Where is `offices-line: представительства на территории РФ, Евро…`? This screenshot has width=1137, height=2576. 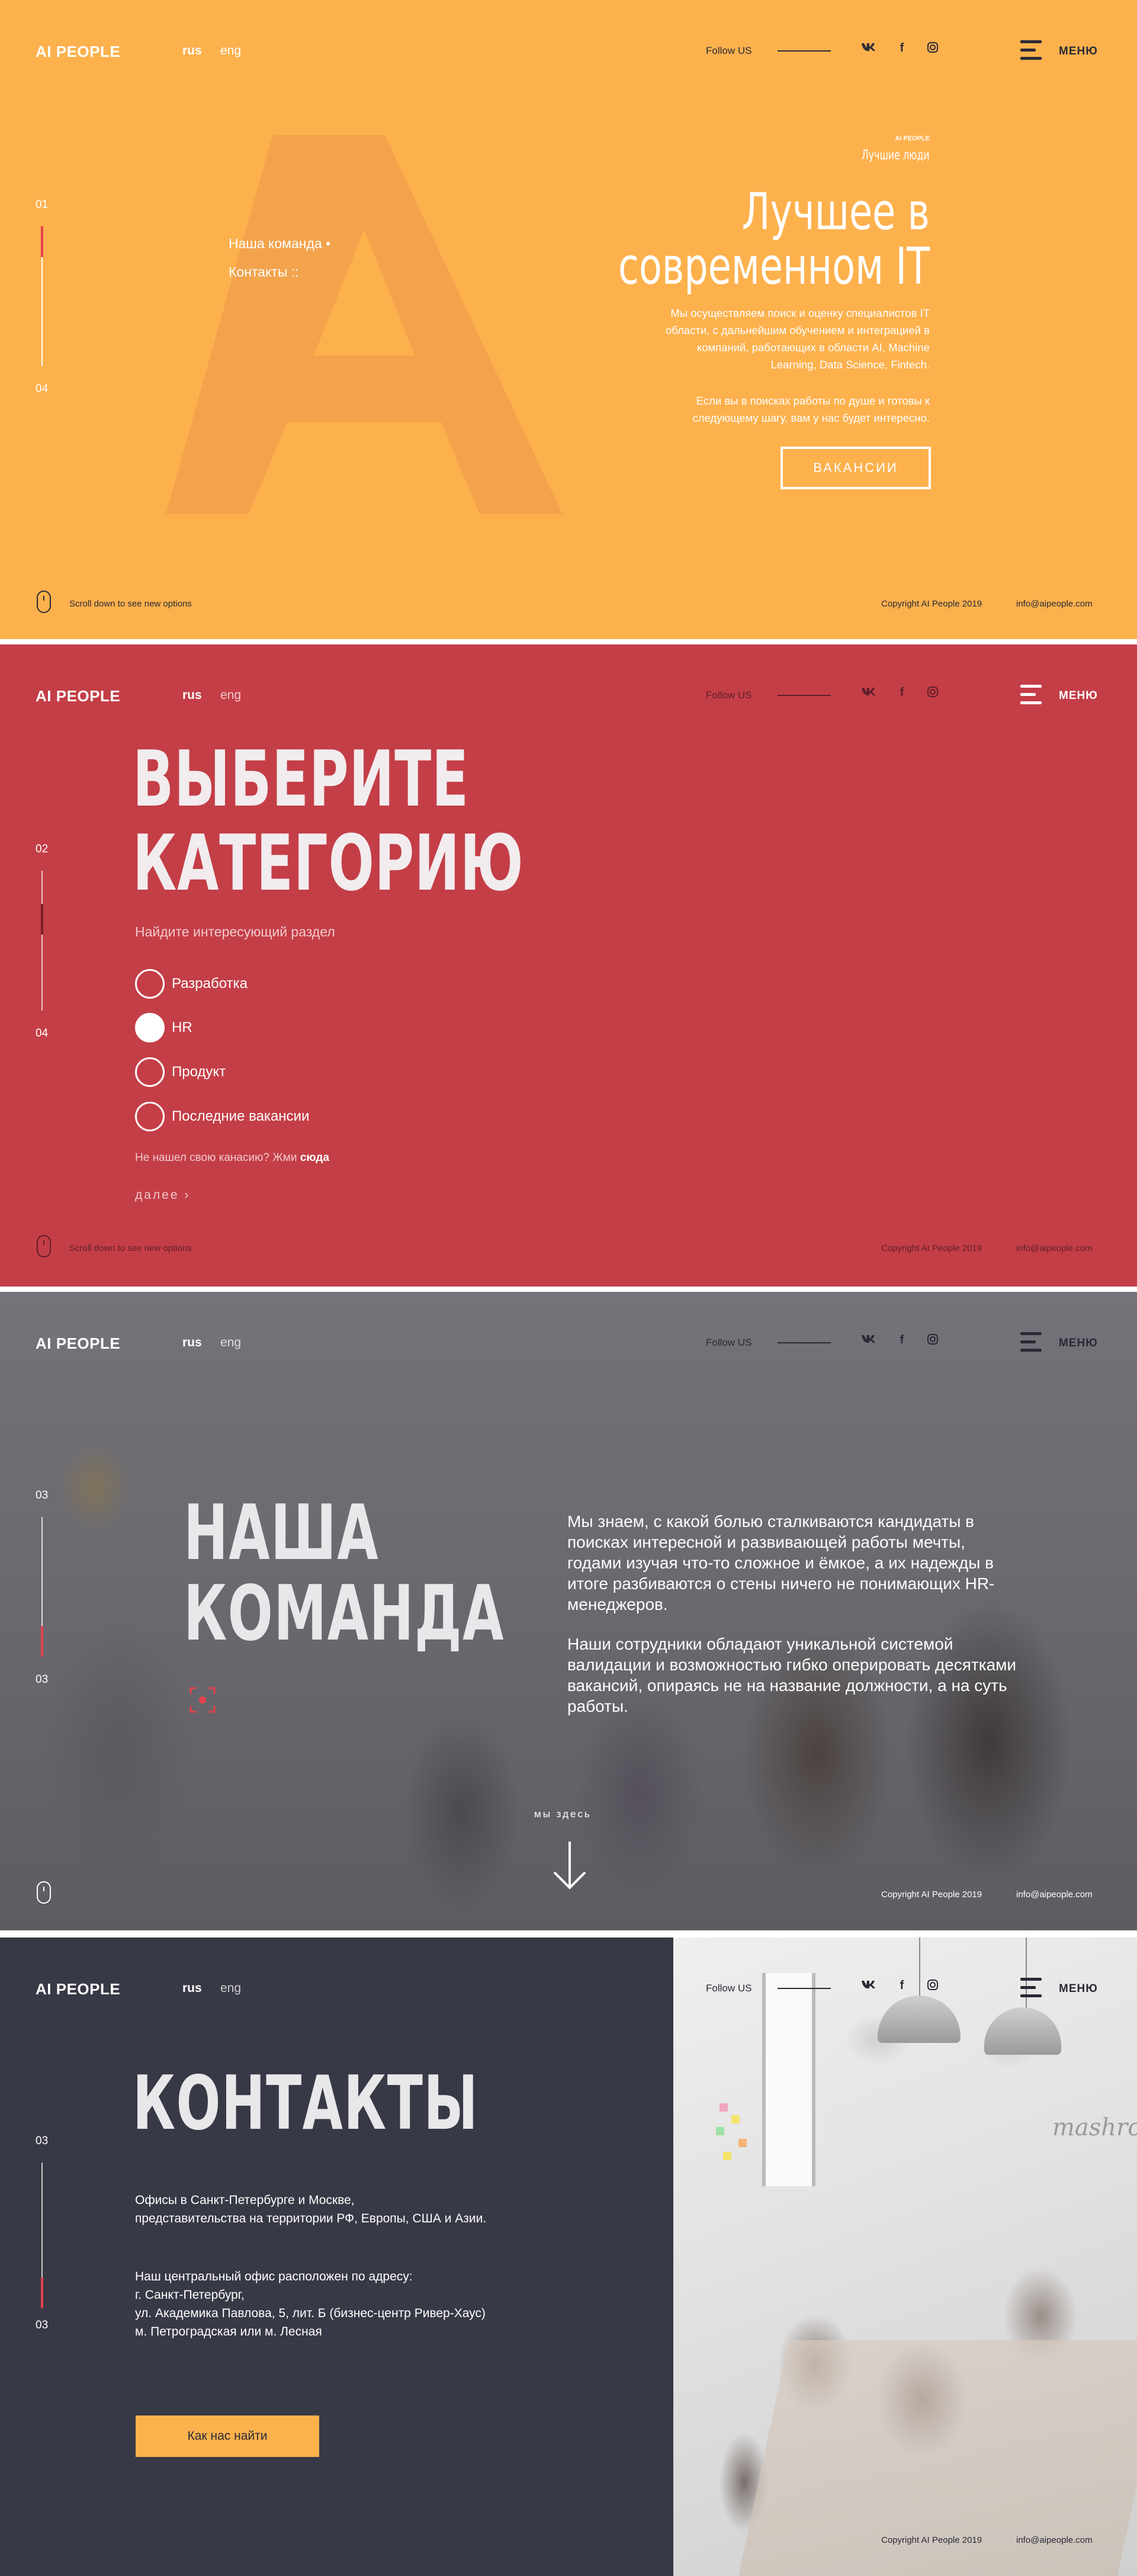
offices-line: представительства на территории РФ, Евро… is located at coordinates (311, 2218).